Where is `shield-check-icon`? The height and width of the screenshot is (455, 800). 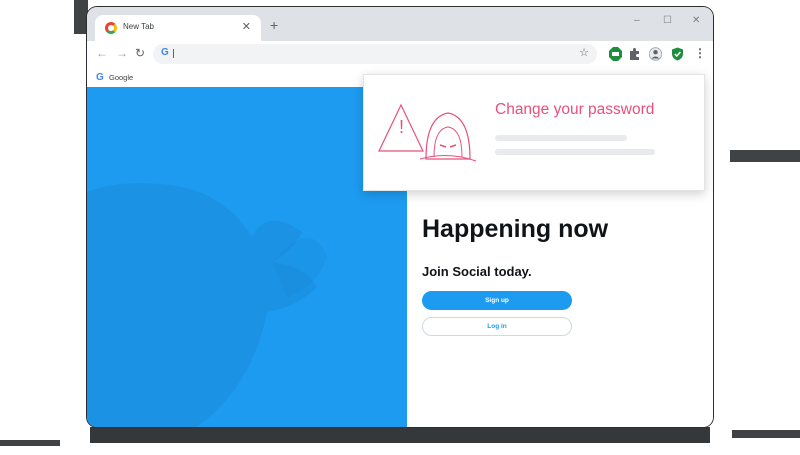 shield-check-icon is located at coordinates (677, 54).